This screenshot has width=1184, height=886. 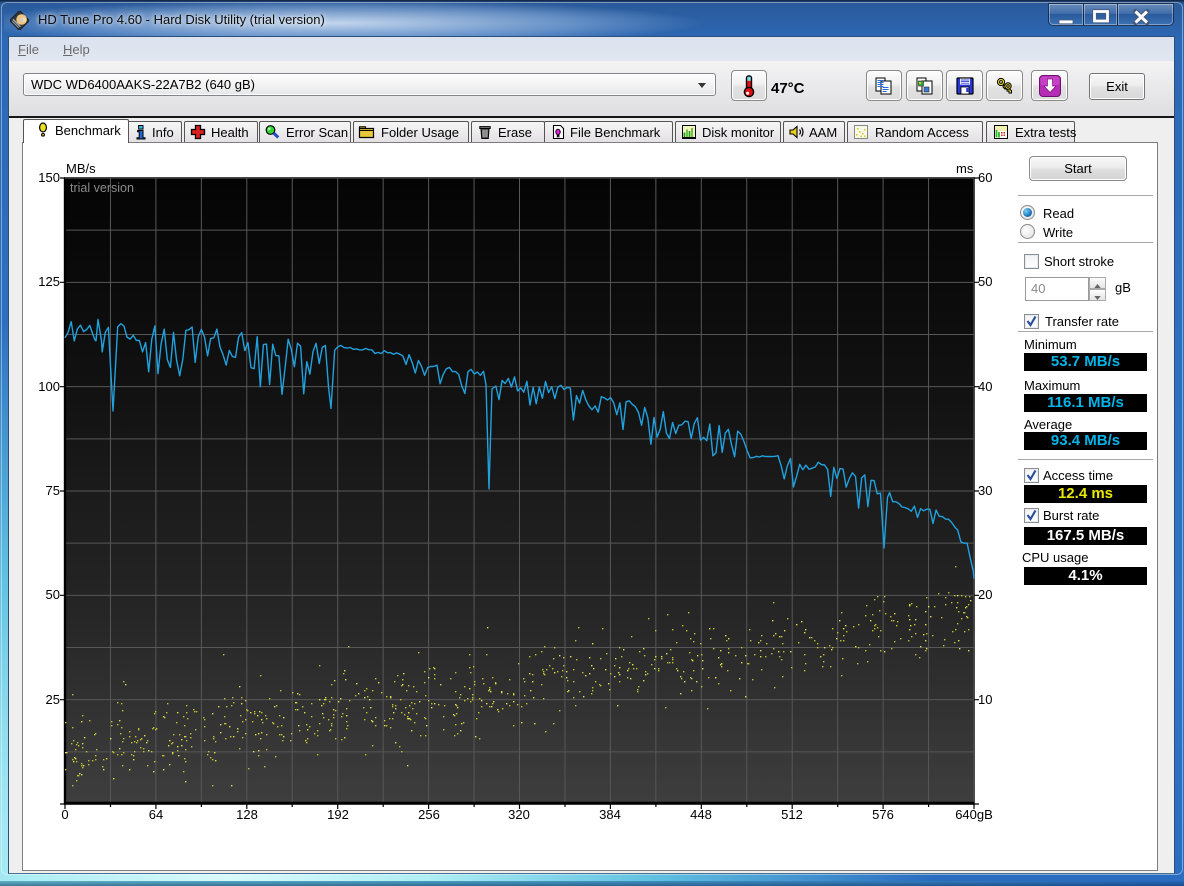 What do you see at coordinates (102, 188) in the screenshot?
I see `svg-text: trial version` at bounding box center [102, 188].